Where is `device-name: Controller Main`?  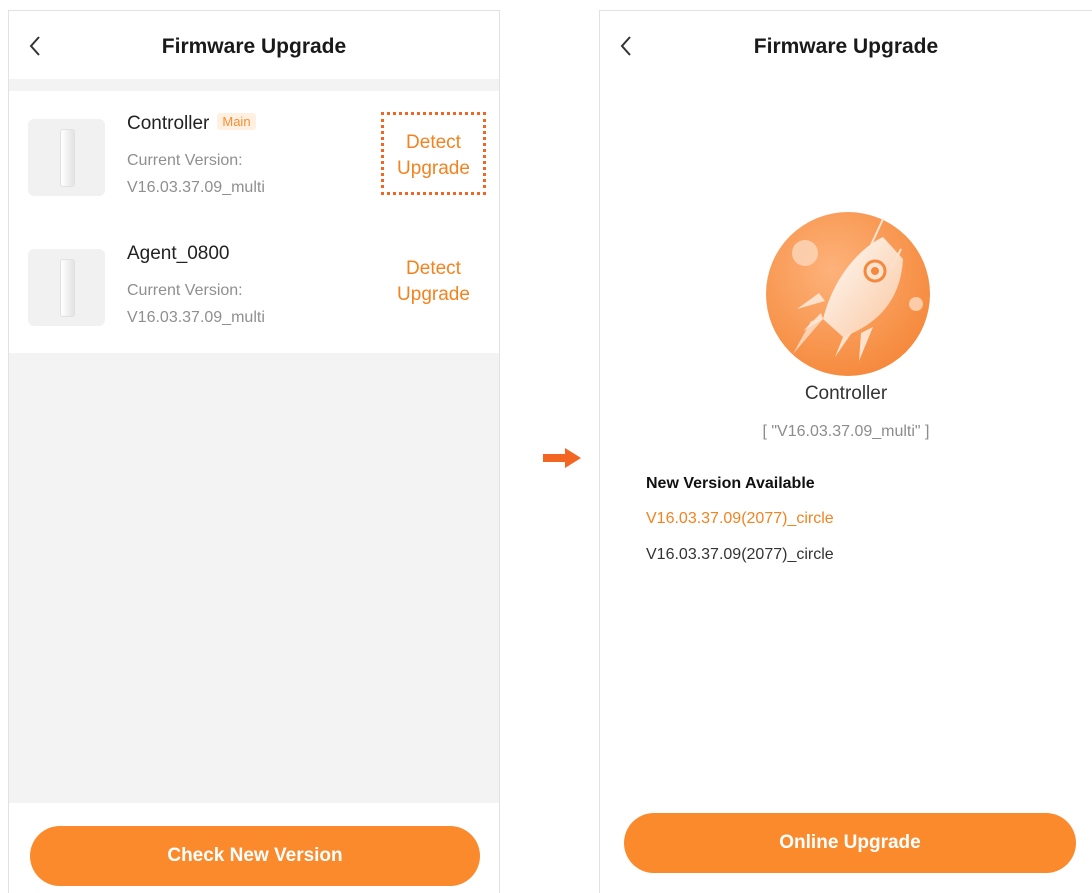
device-name: Controller Main is located at coordinates (191, 124).